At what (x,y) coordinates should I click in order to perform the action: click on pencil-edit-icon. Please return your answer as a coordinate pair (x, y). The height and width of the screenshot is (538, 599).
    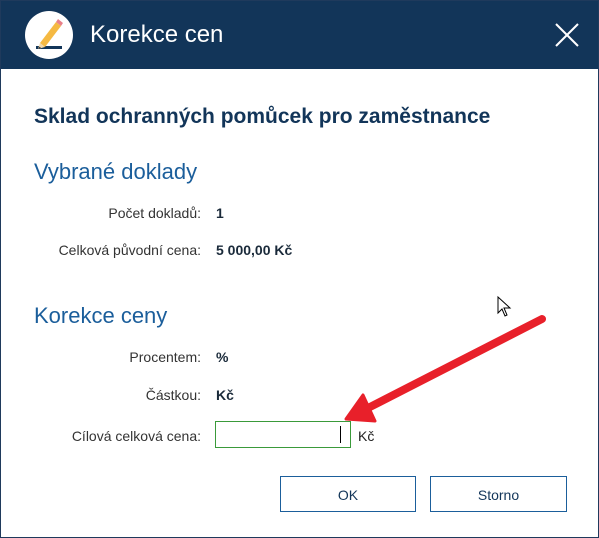
    Looking at the image, I should click on (49, 35).